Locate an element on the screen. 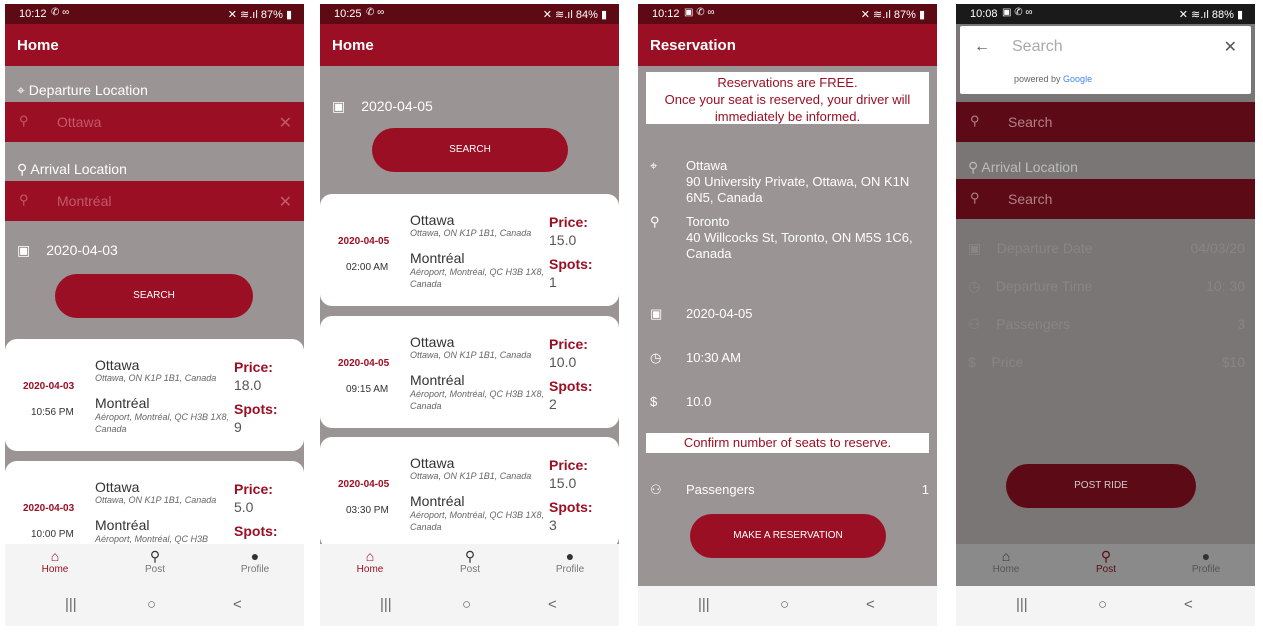  powered-by: powered by Google is located at coordinates (1053, 79).